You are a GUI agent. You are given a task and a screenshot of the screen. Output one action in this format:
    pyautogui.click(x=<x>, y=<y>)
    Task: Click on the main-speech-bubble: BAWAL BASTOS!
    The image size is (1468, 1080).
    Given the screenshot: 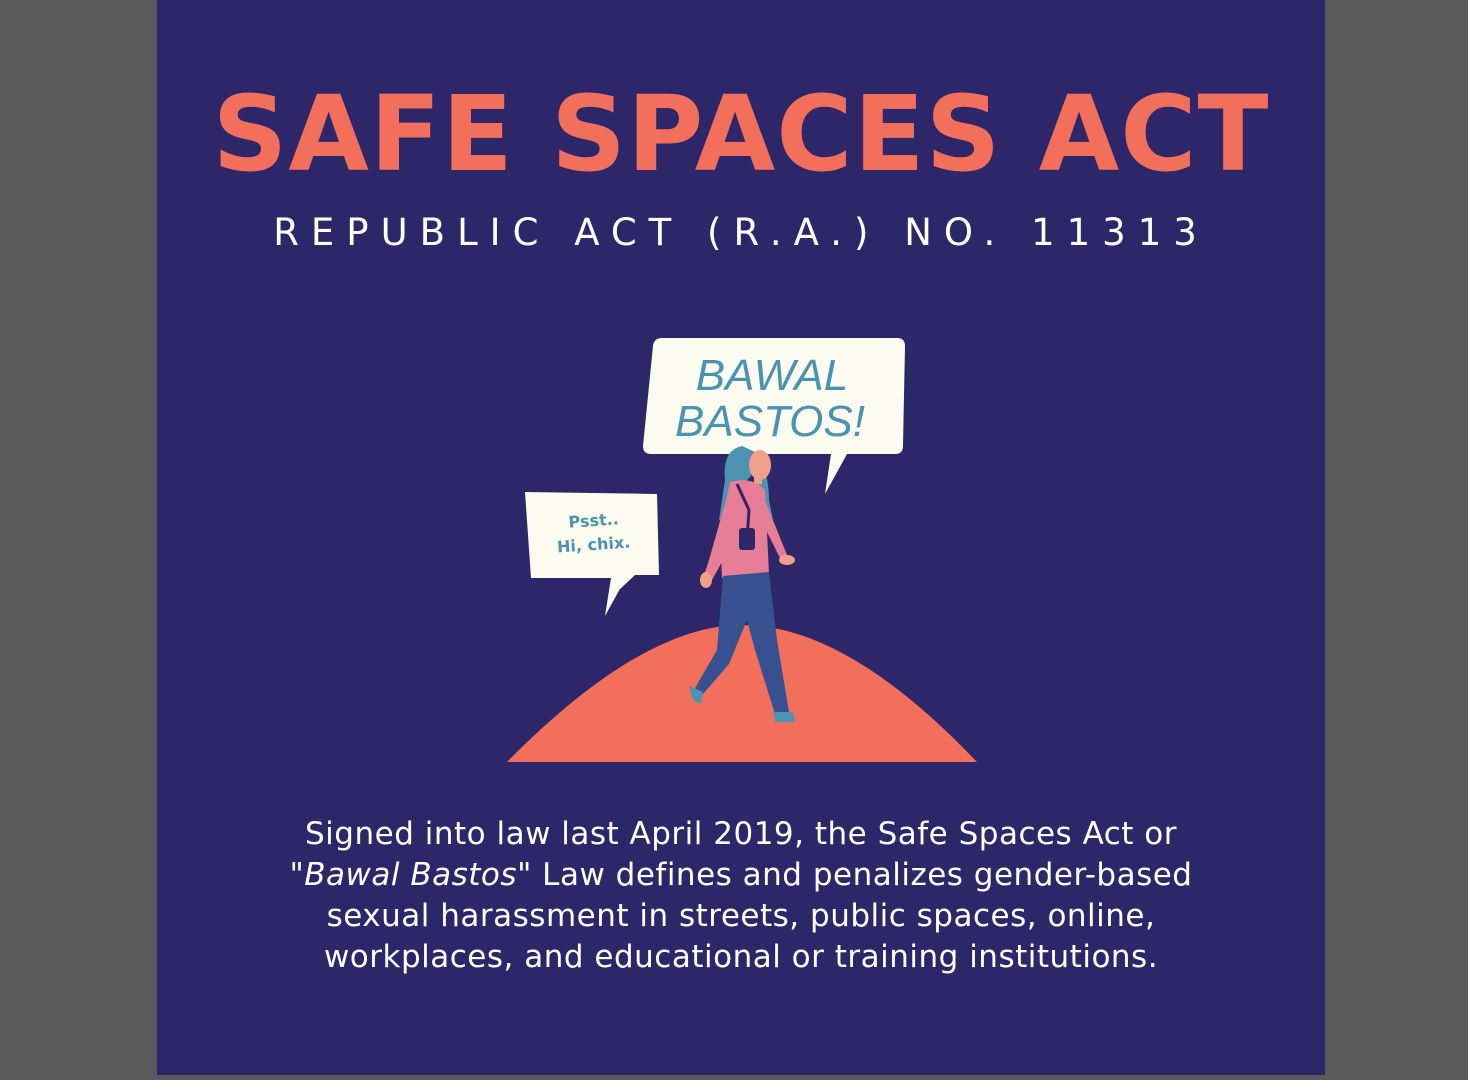 What is the action you would take?
    pyautogui.click(x=774, y=416)
    